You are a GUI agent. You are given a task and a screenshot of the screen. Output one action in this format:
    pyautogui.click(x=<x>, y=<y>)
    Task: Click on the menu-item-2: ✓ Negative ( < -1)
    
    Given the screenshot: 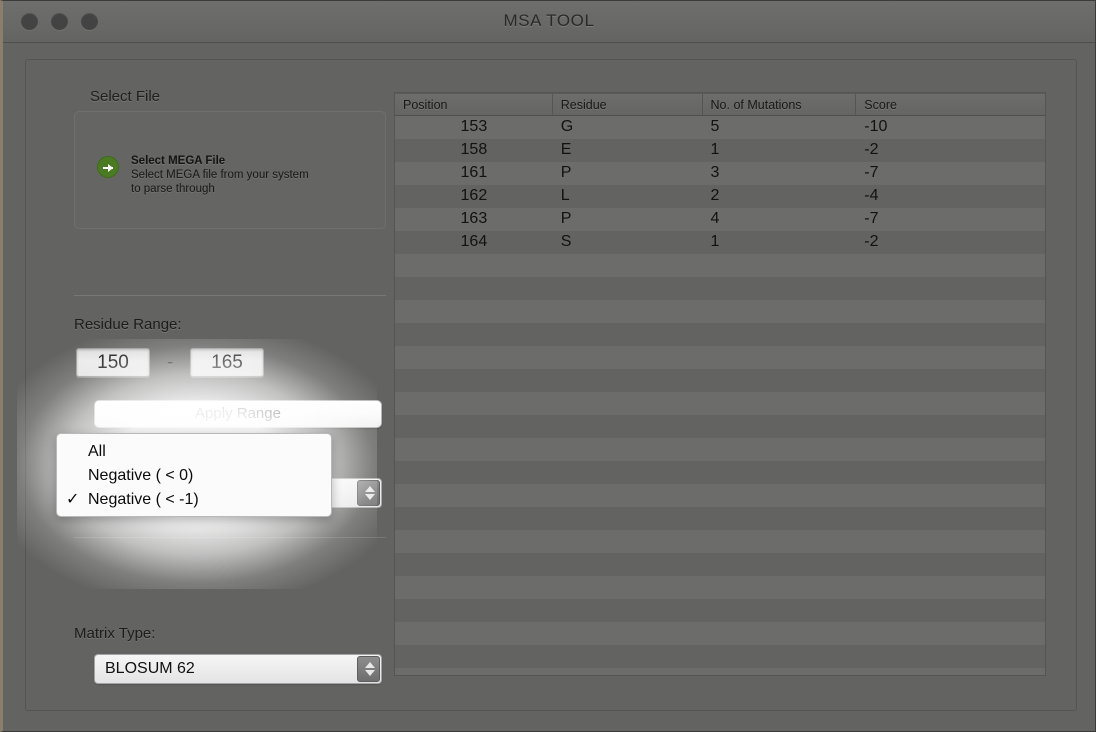 What is the action you would take?
    pyautogui.click(x=194, y=500)
    